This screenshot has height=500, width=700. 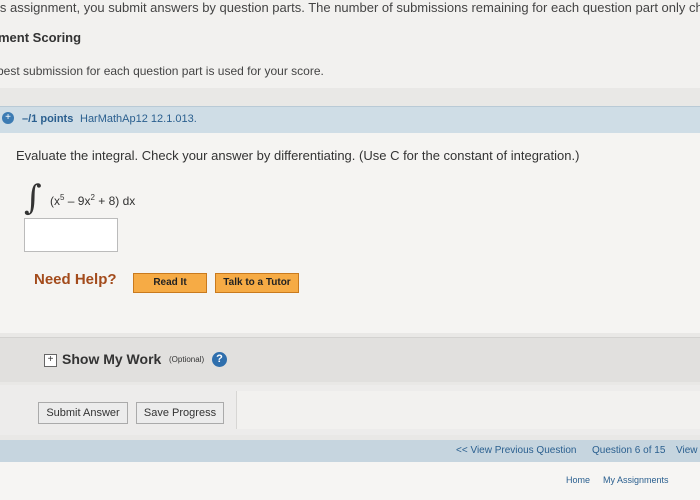 What do you see at coordinates (636, 480) in the screenshot?
I see `my-assignments-link: My Assignments` at bounding box center [636, 480].